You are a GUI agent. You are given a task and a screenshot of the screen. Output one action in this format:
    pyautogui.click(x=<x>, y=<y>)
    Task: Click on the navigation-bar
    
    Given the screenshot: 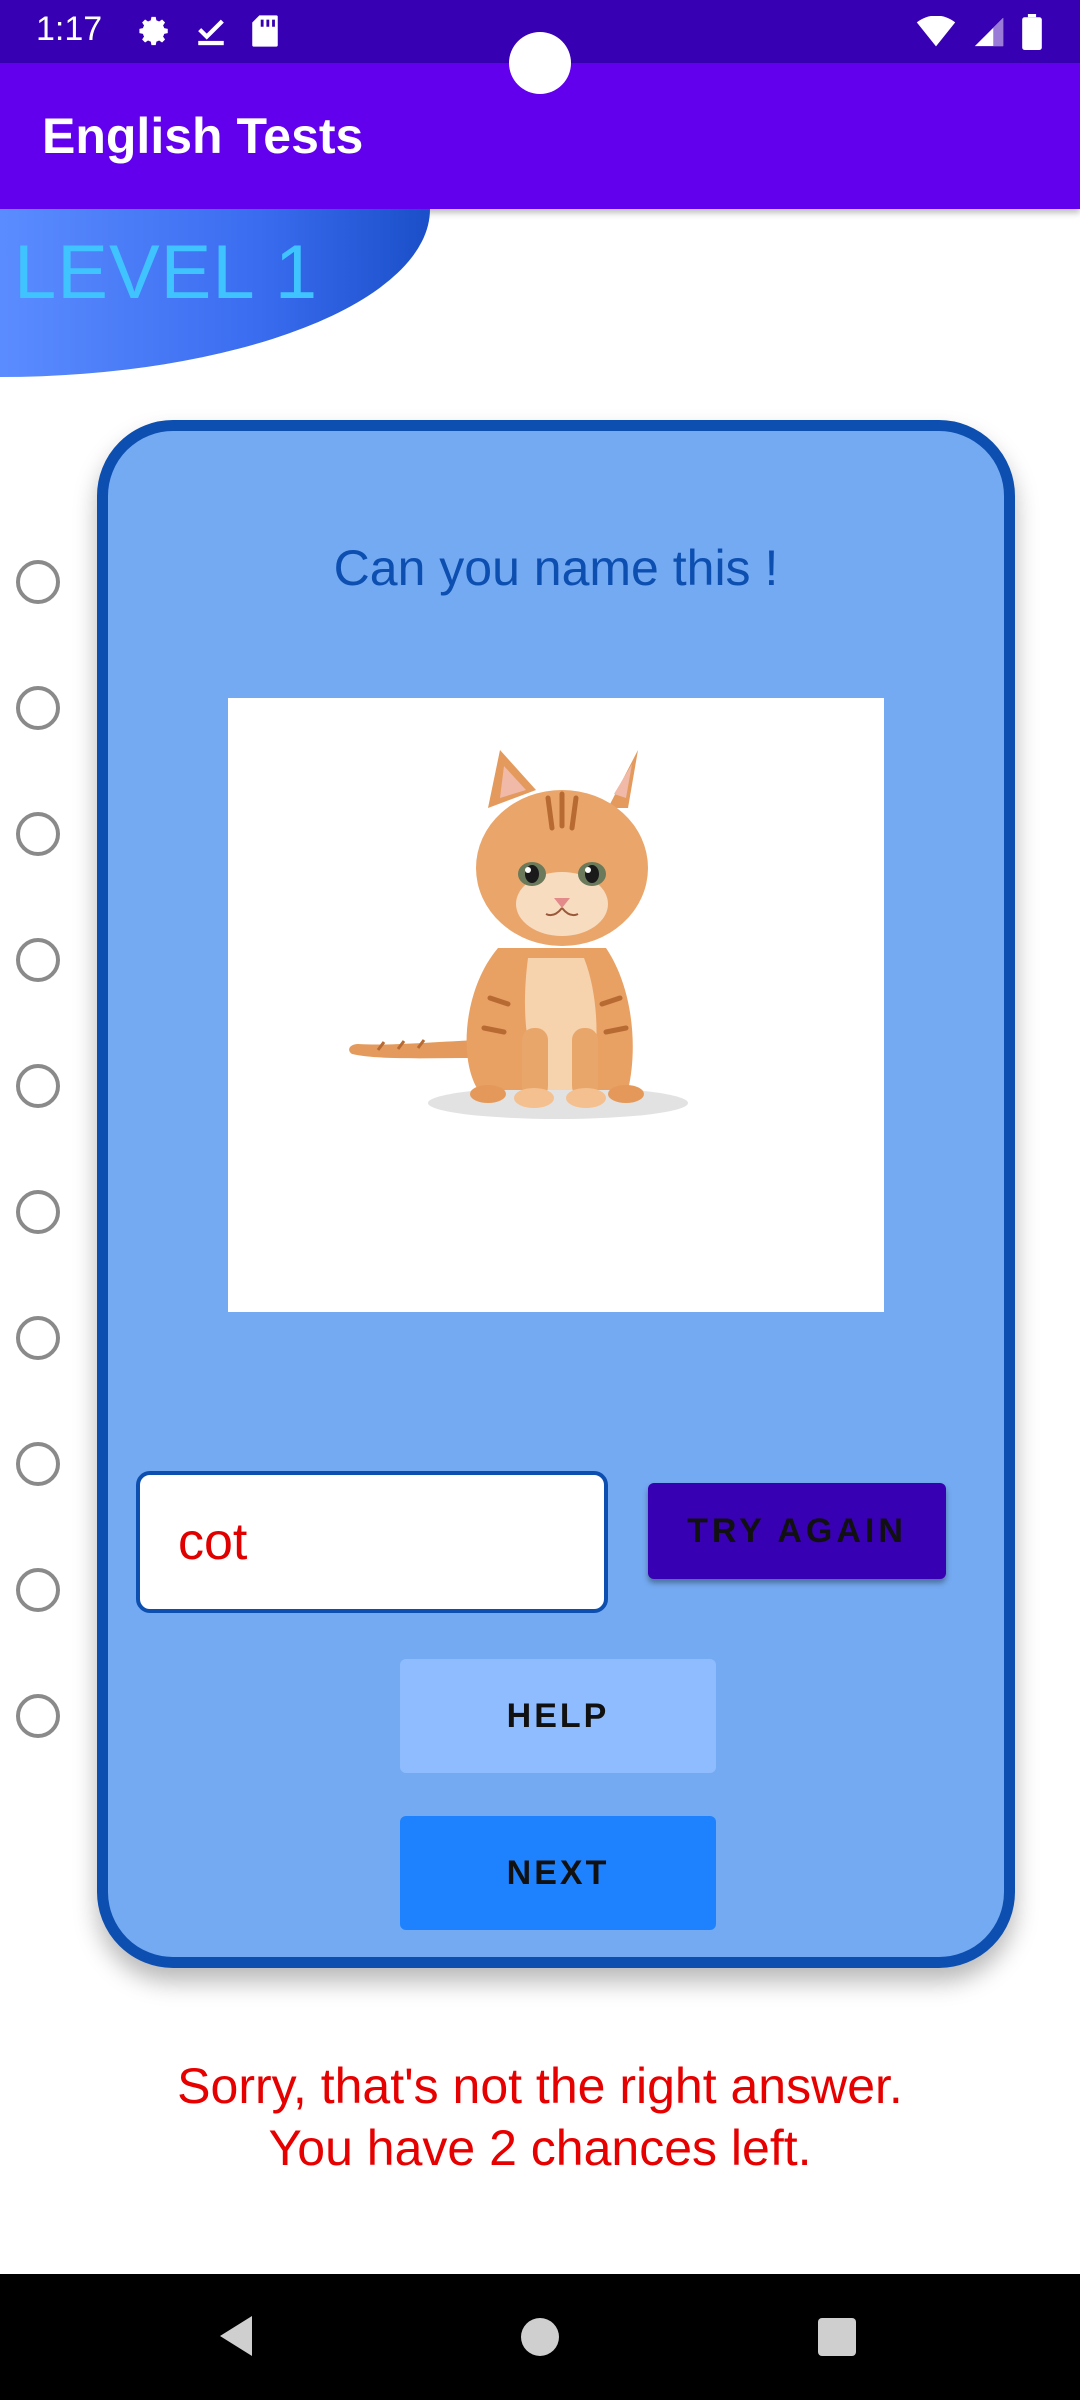 What is the action you would take?
    pyautogui.click(x=540, y=2337)
    